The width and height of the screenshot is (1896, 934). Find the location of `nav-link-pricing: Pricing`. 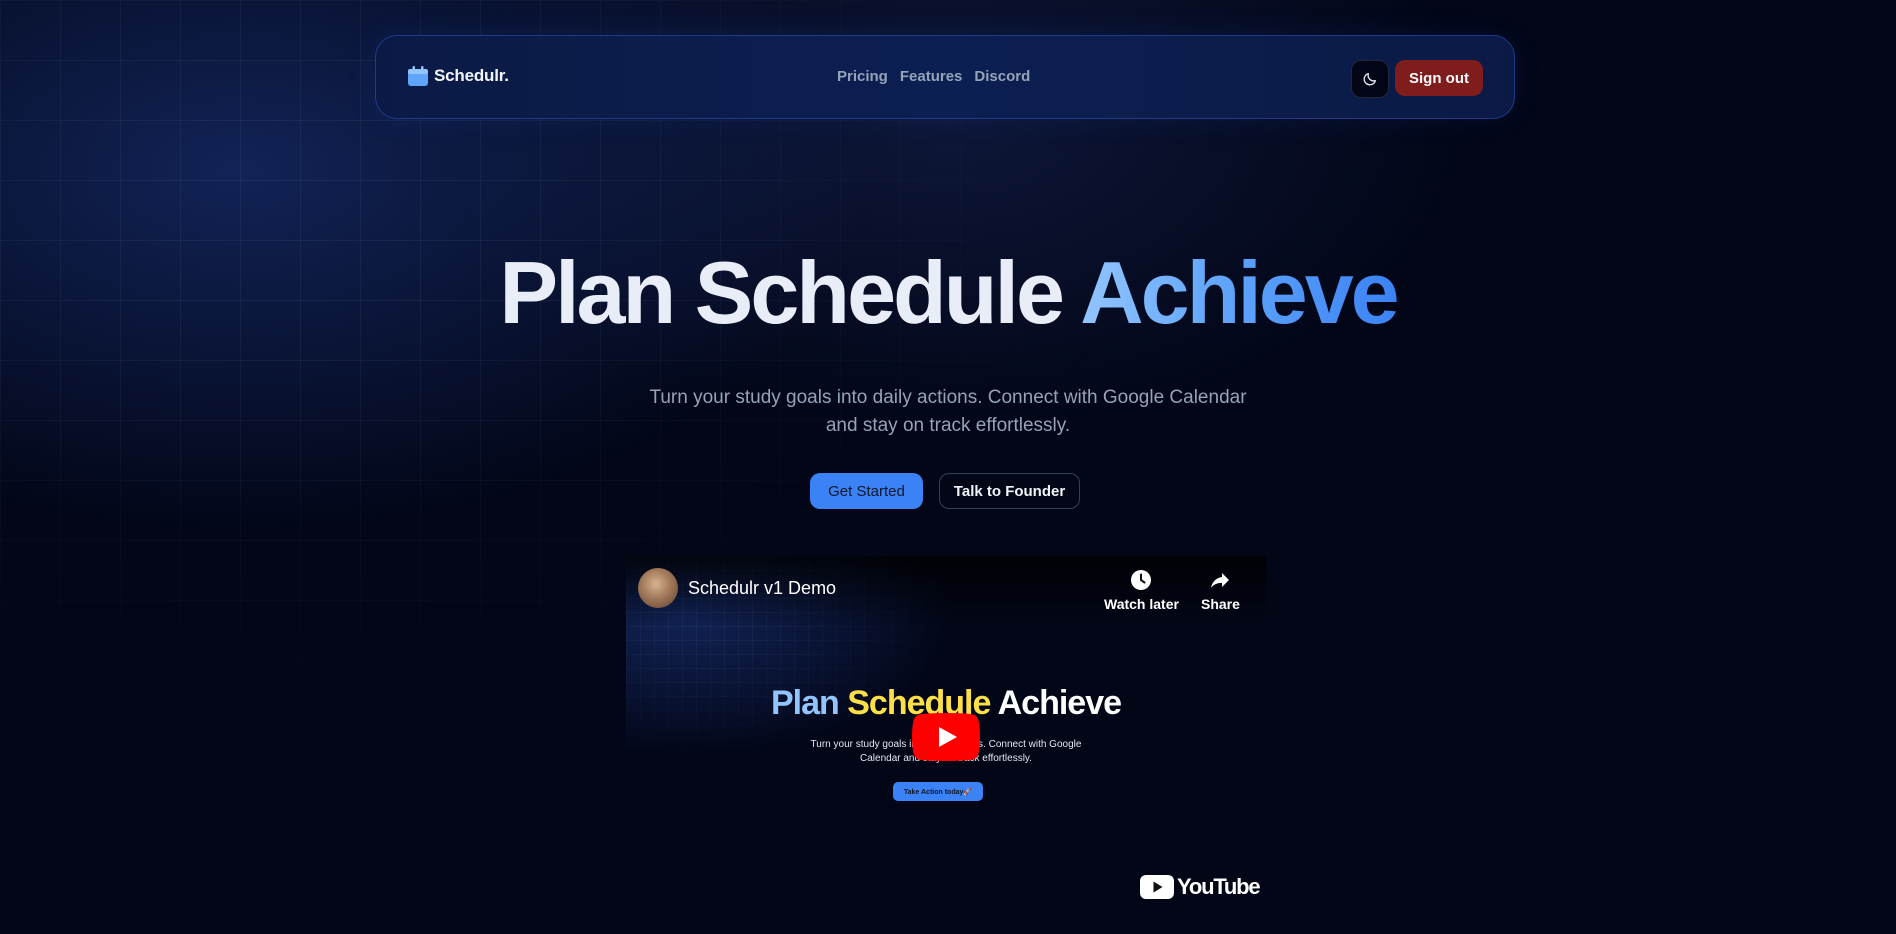

nav-link-pricing: Pricing is located at coordinates (862, 76).